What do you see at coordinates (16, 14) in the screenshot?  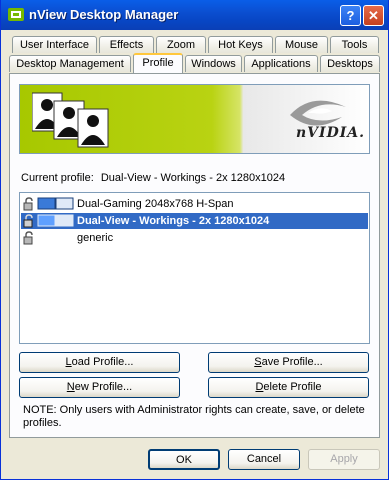 I see `nvidia-app-icon` at bounding box center [16, 14].